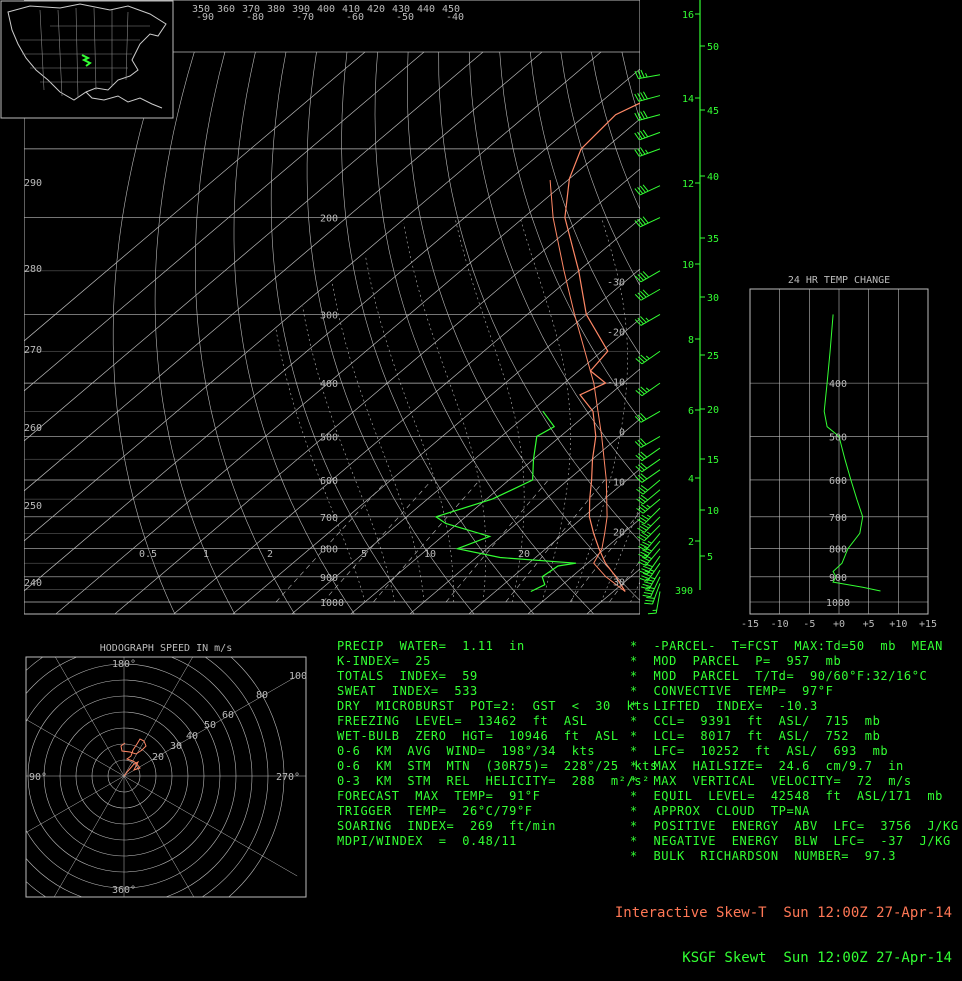  Describe the element at coordinates (201, 9) in the screenshot. I see `theta-top-label: 350` at that location.